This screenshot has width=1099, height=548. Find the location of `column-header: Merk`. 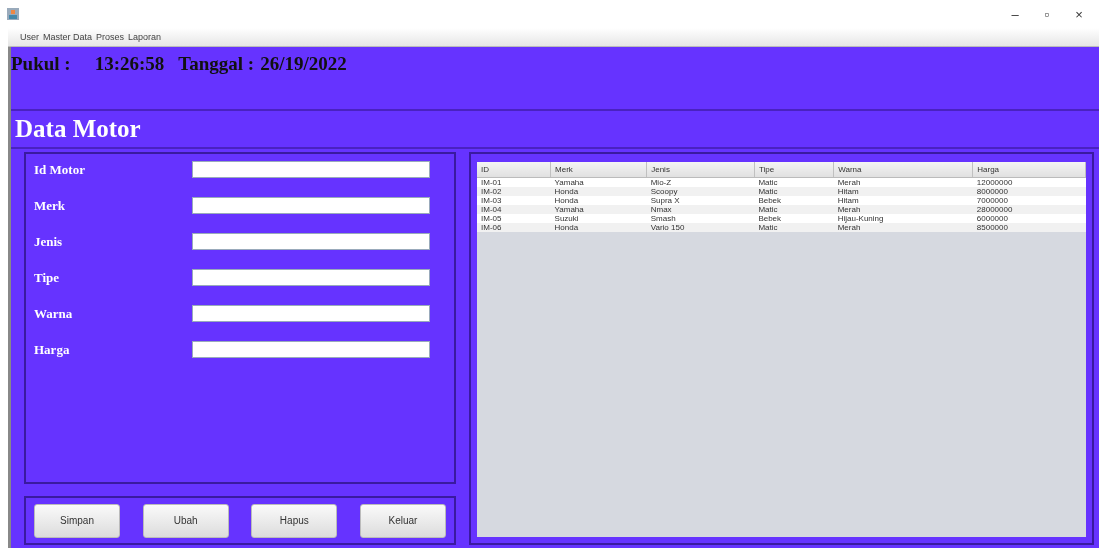

column-header: Merk is located at coordinates (598, 170).